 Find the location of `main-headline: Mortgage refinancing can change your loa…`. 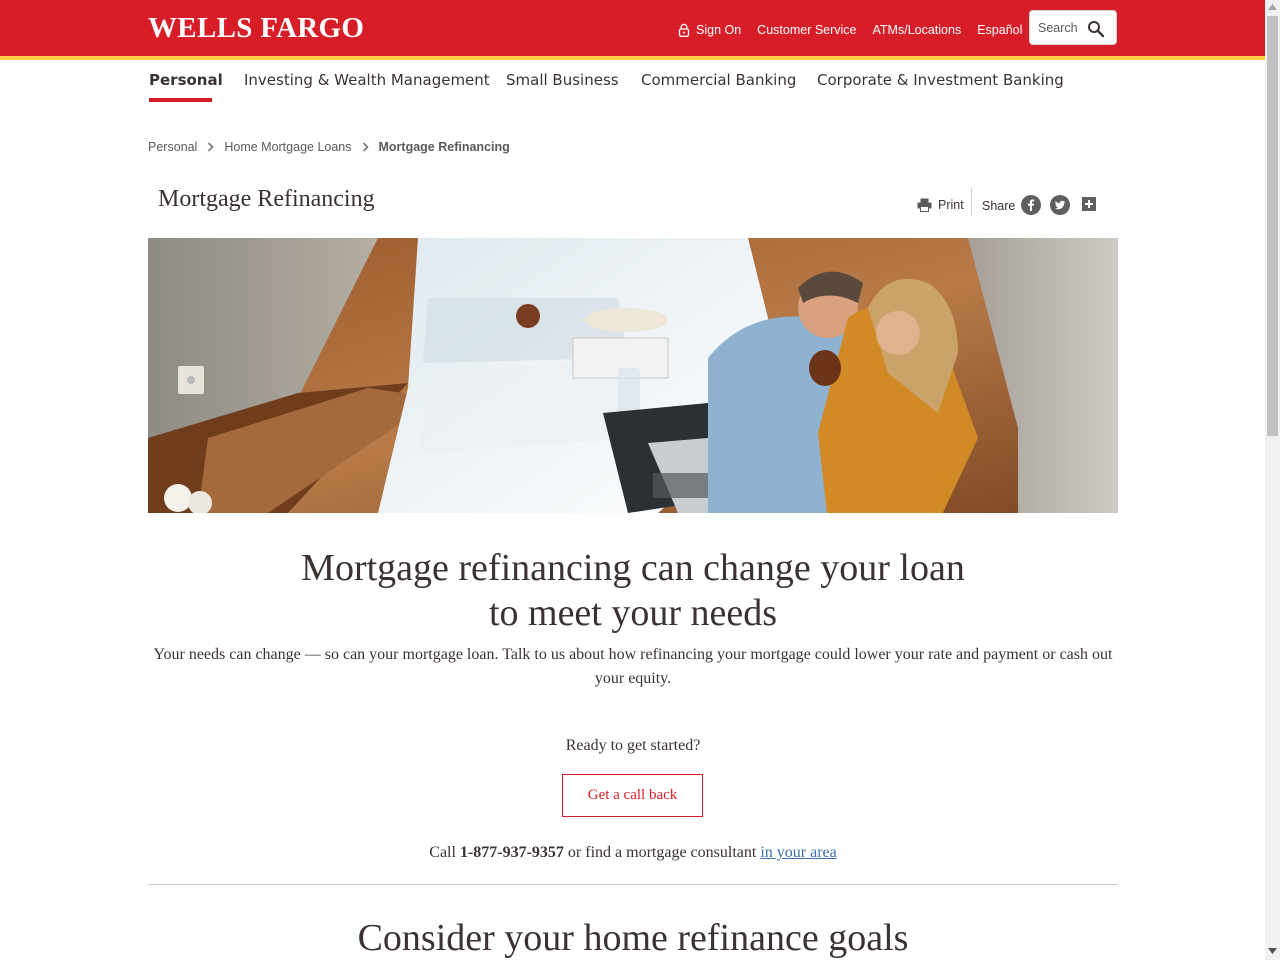

main-headline: Mortgage refinancing can change your loa… is located at coordinates (633, 591).